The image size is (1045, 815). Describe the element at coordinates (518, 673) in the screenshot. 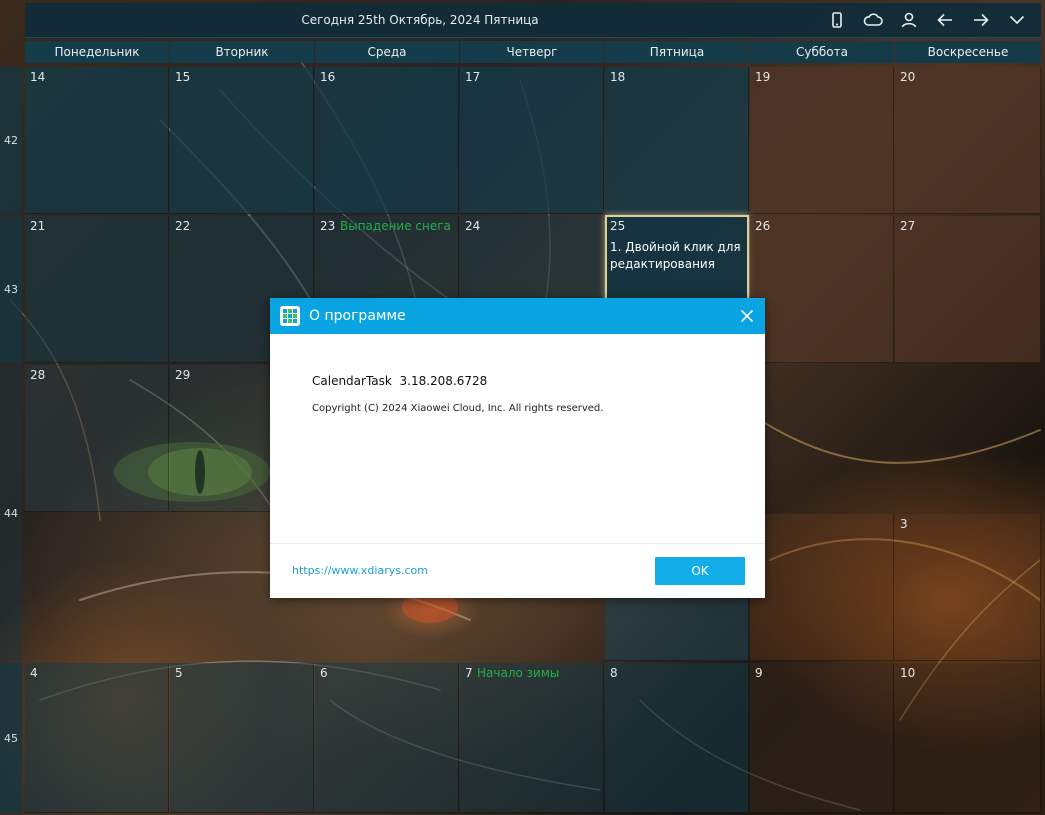

I see `event-label: Начало зимы` at that location.